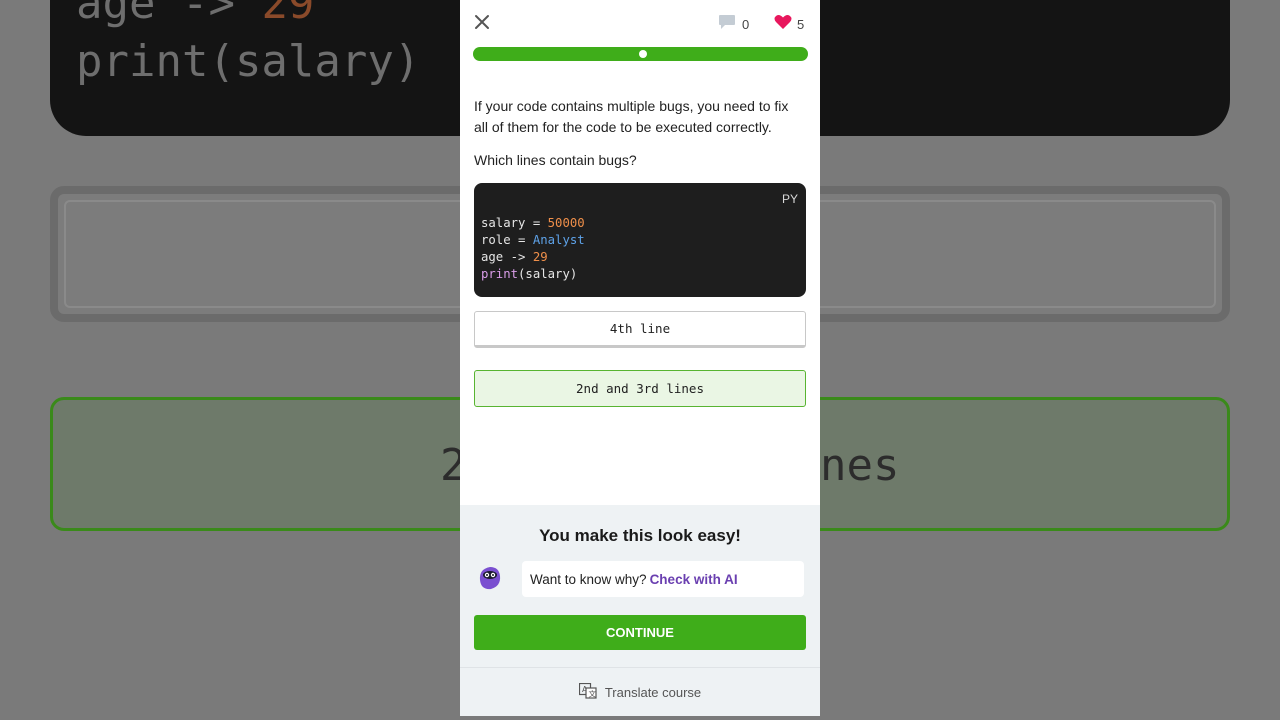 This screenshot has height=720, width=1280. I want to click on code-line: salary = 50000, so click(533, 223).